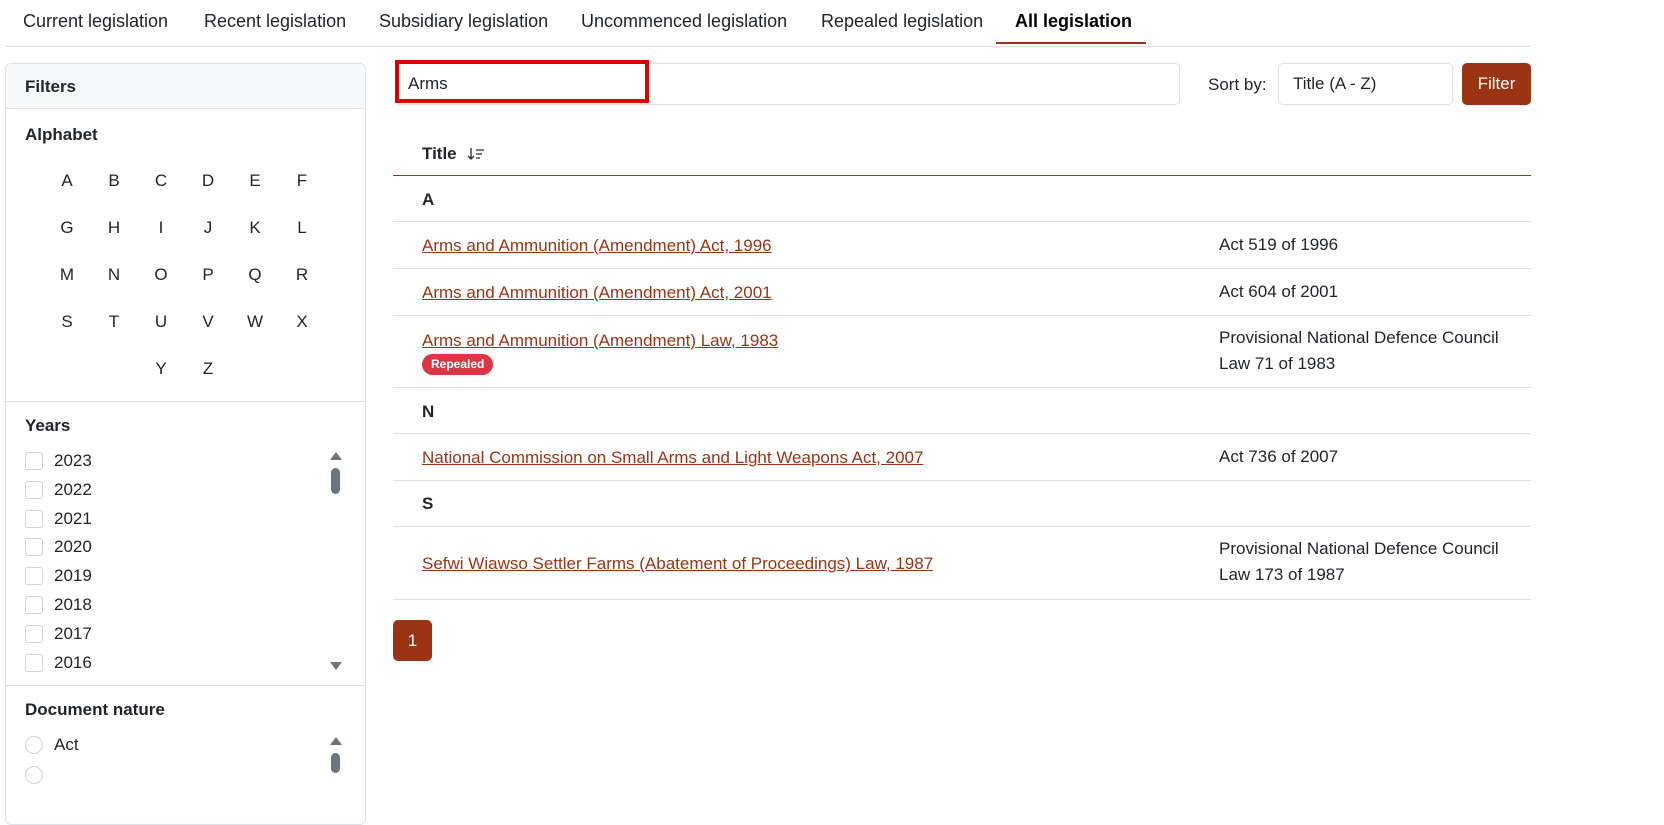 Image resolution: width=1664 pixels, height=825 pixels. Describe the element at coordinates (114, 275) in the screenshot. I see `letter-n: N` at that location.